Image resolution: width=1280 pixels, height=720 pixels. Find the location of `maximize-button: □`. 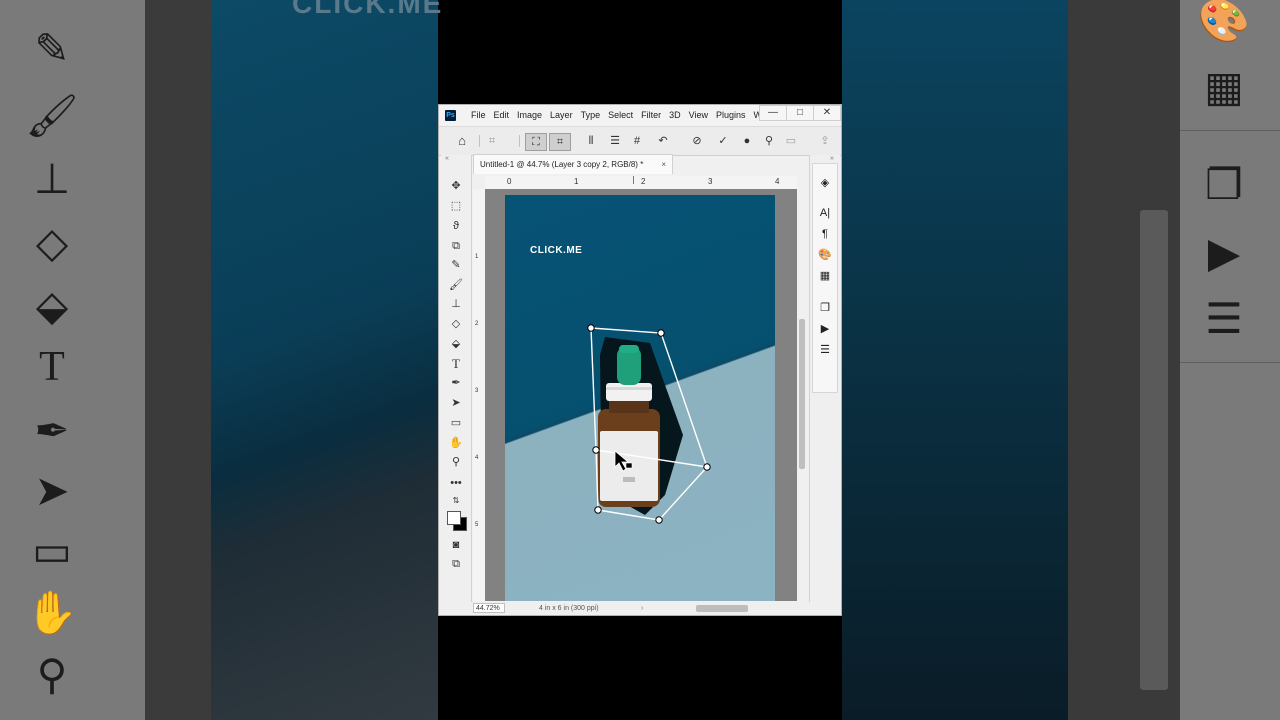

maximize-button: □ is located at coordinates (800, 113).